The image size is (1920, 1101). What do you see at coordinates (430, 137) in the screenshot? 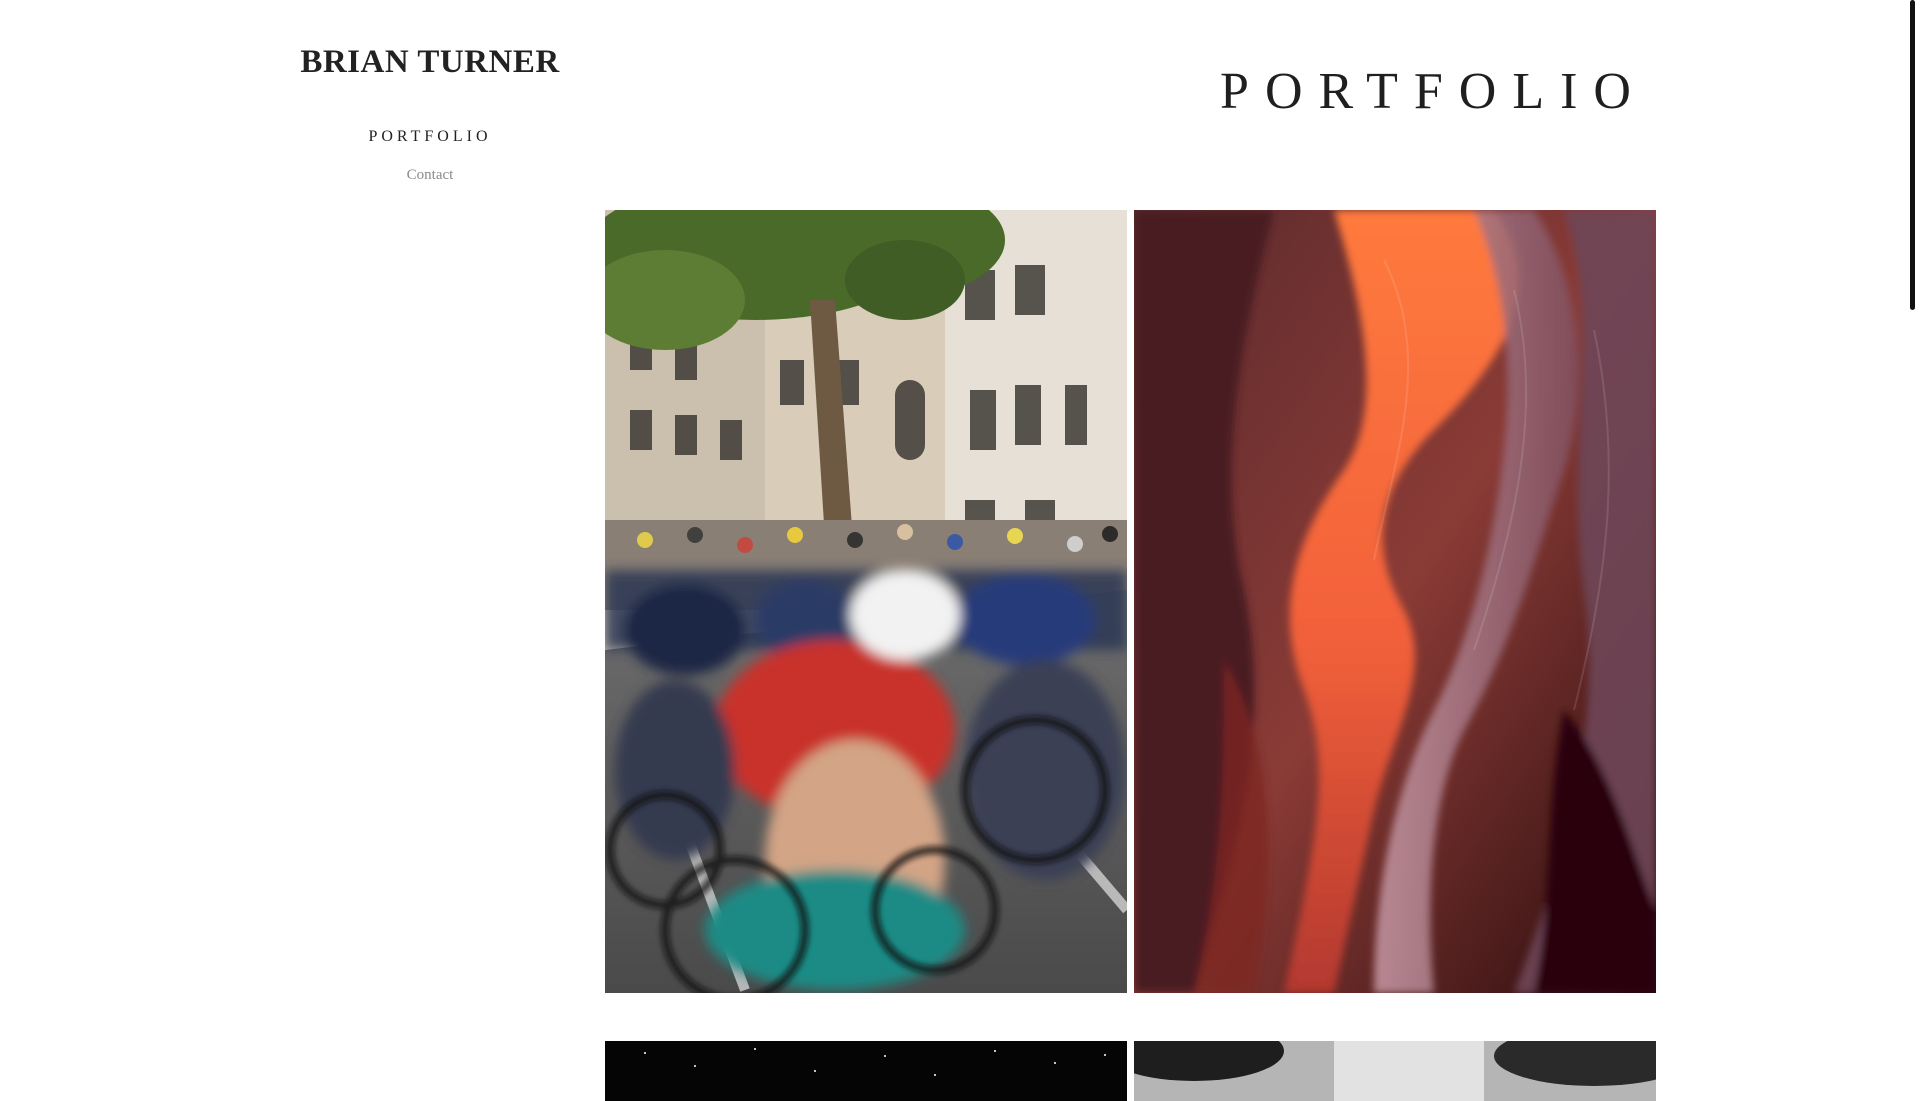
I see `nav-portfolio-link: PORTFOLIO` at bounding box center [430, 137].